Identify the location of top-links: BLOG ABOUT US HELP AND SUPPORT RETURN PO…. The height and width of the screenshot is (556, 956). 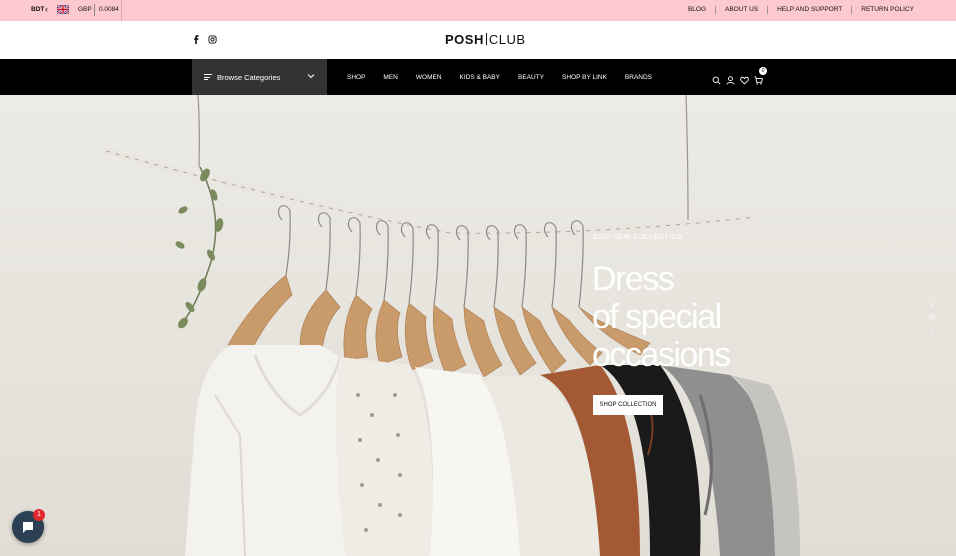
(801, 10).